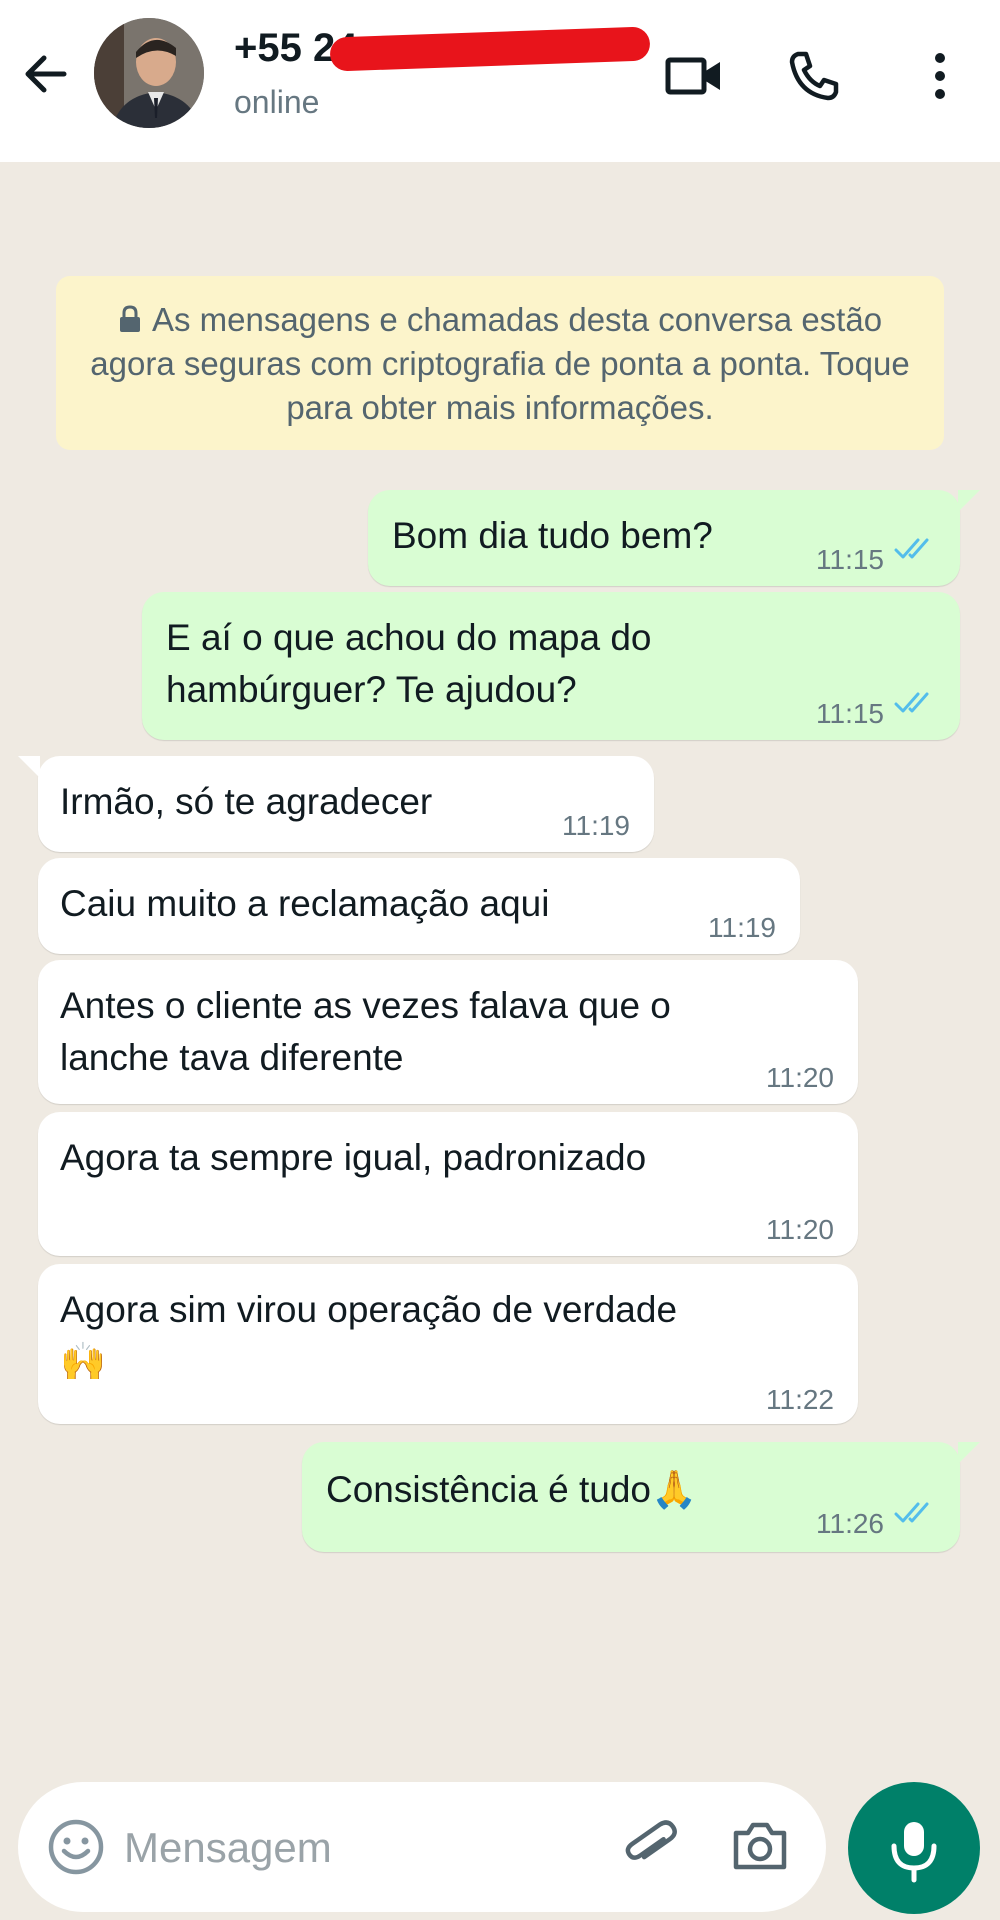 This screenshot has width=1000, height=1920. Describe the element at coordinates (651, 1840) in the screenshot. I see `paperclip-icon` at that location.